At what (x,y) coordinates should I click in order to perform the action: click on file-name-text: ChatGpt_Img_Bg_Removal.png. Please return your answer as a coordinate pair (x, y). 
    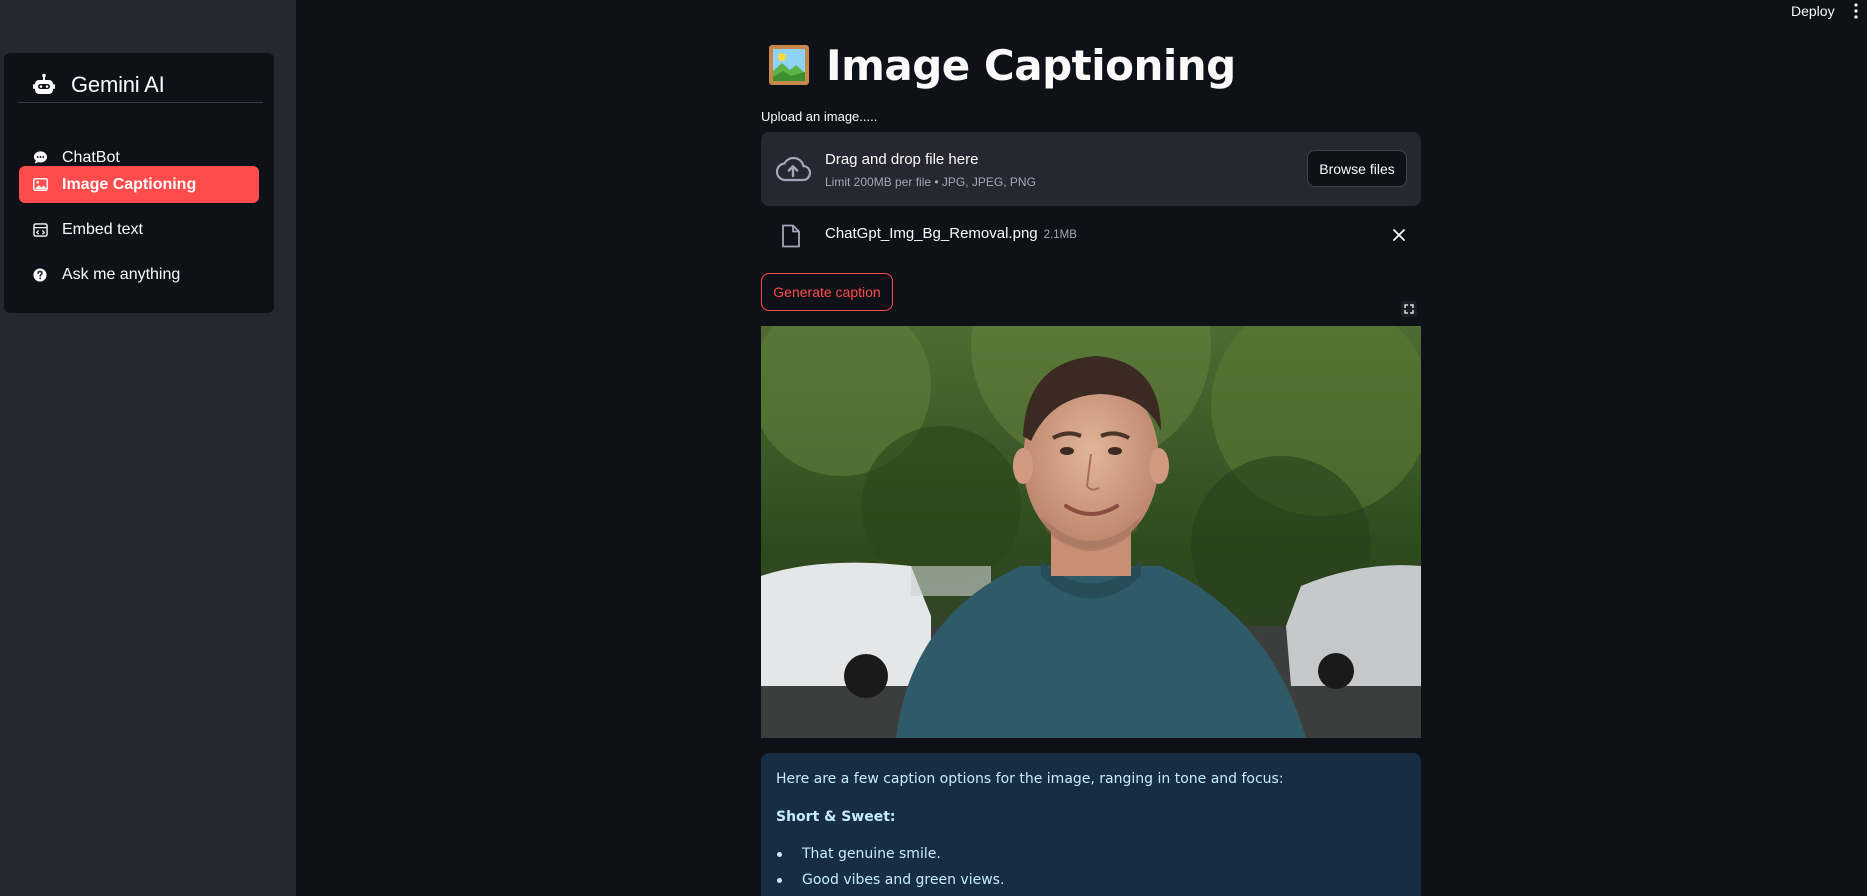
    Looking at the image, I should click on (931, 233).